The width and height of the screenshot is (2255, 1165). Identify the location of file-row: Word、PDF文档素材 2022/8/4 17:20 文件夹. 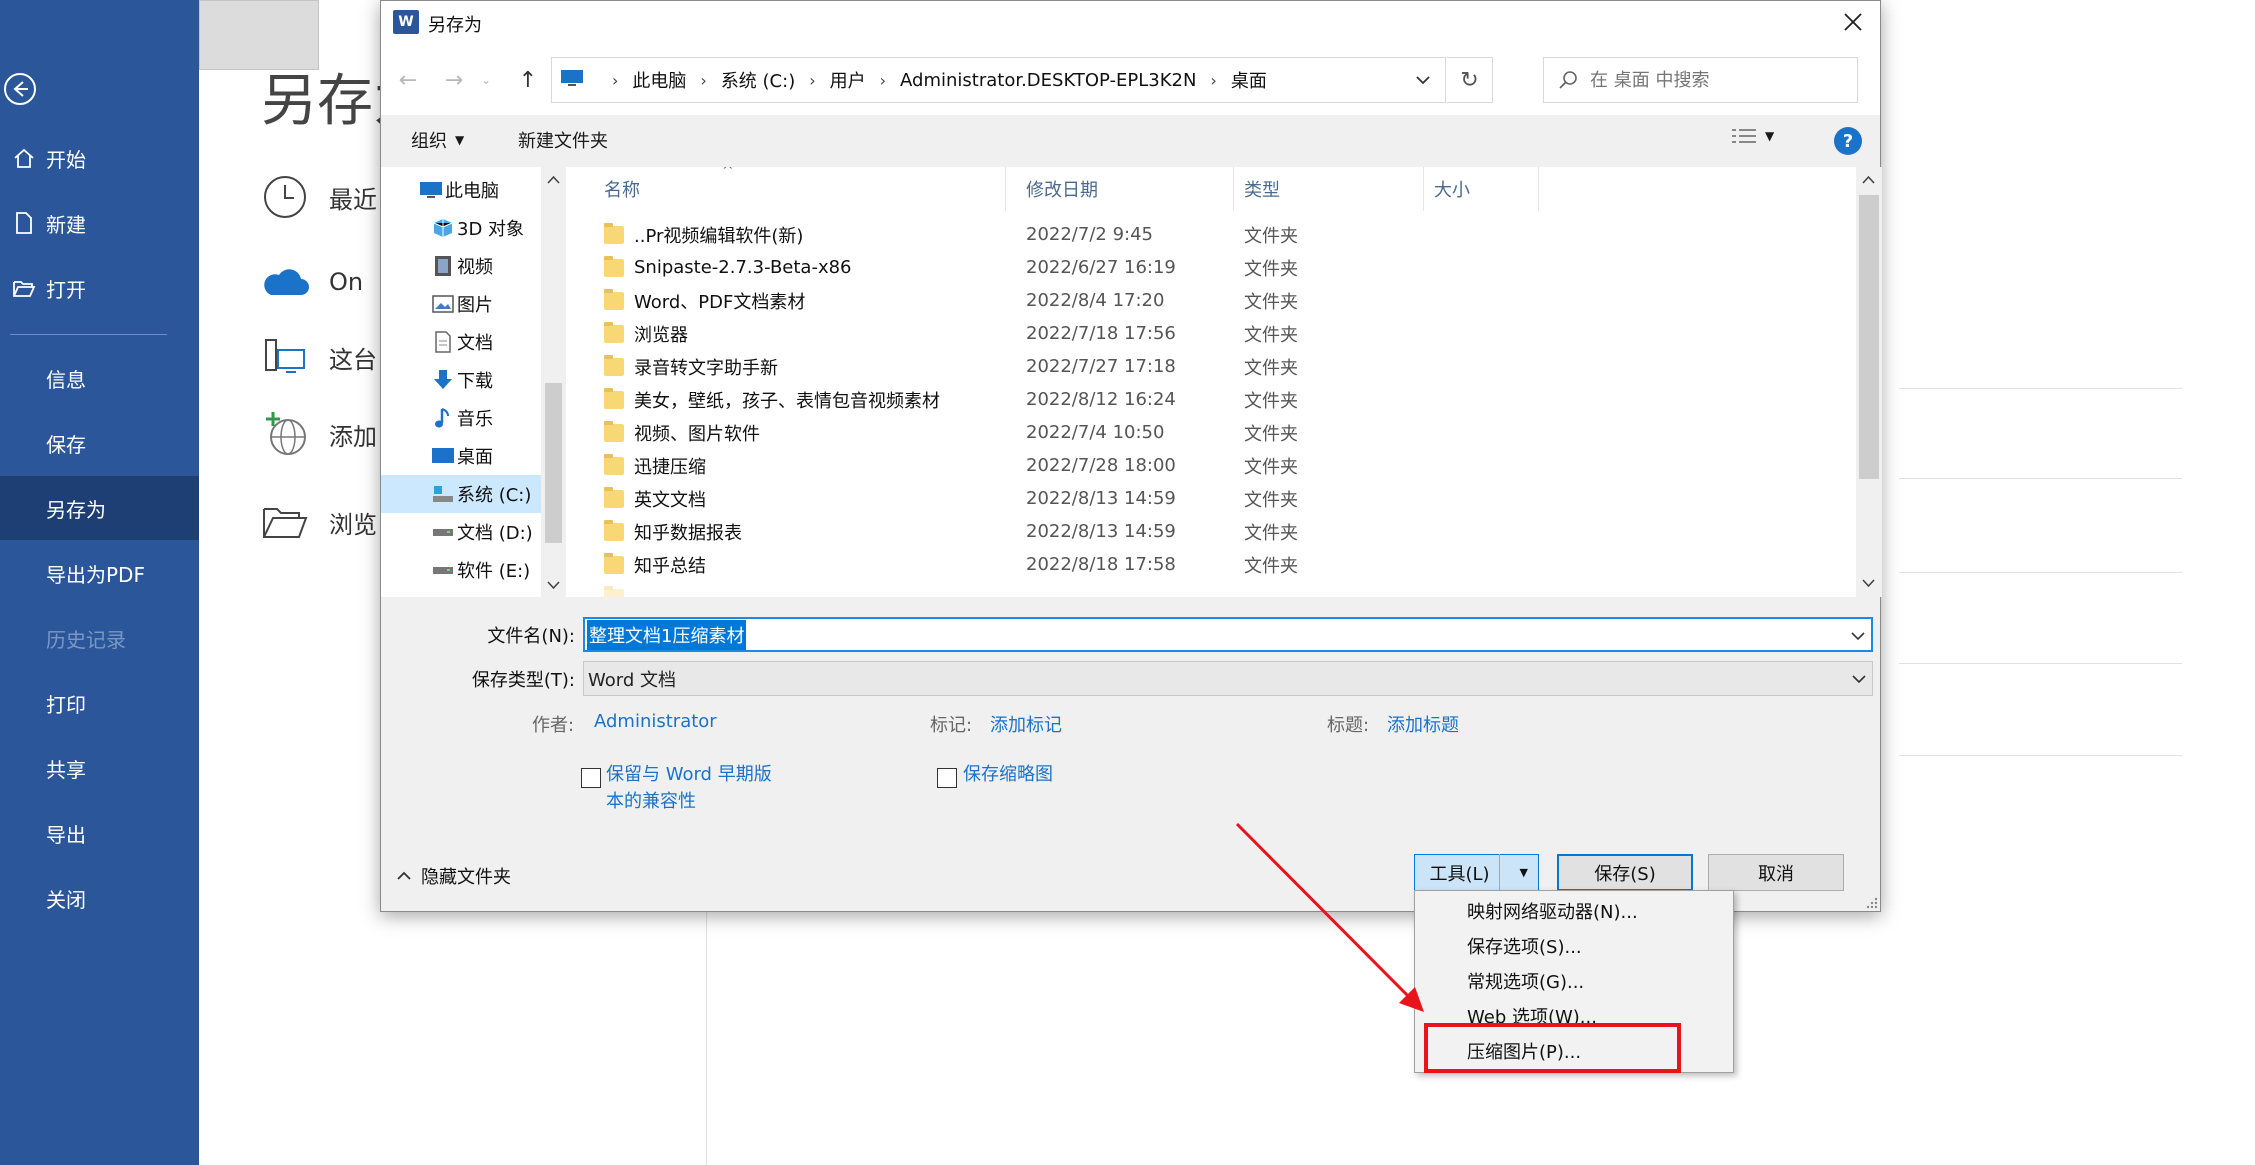
(1211, 300).